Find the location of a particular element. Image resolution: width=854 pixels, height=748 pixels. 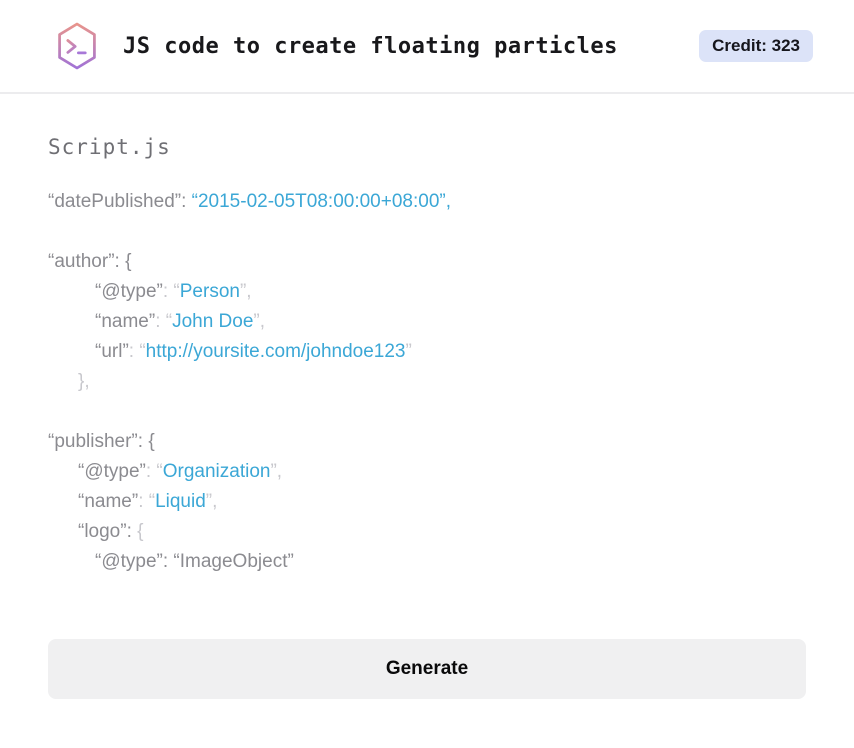

terminal-hexagon-logo-icon is located at coordinates (77, 46).